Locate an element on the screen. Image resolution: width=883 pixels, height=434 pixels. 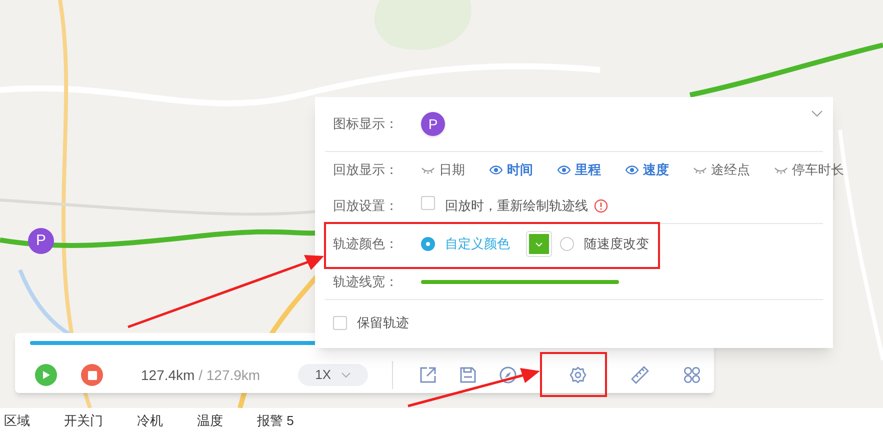
distance-text: 127.4km / 127.9km is located at coordinates (200, 375).